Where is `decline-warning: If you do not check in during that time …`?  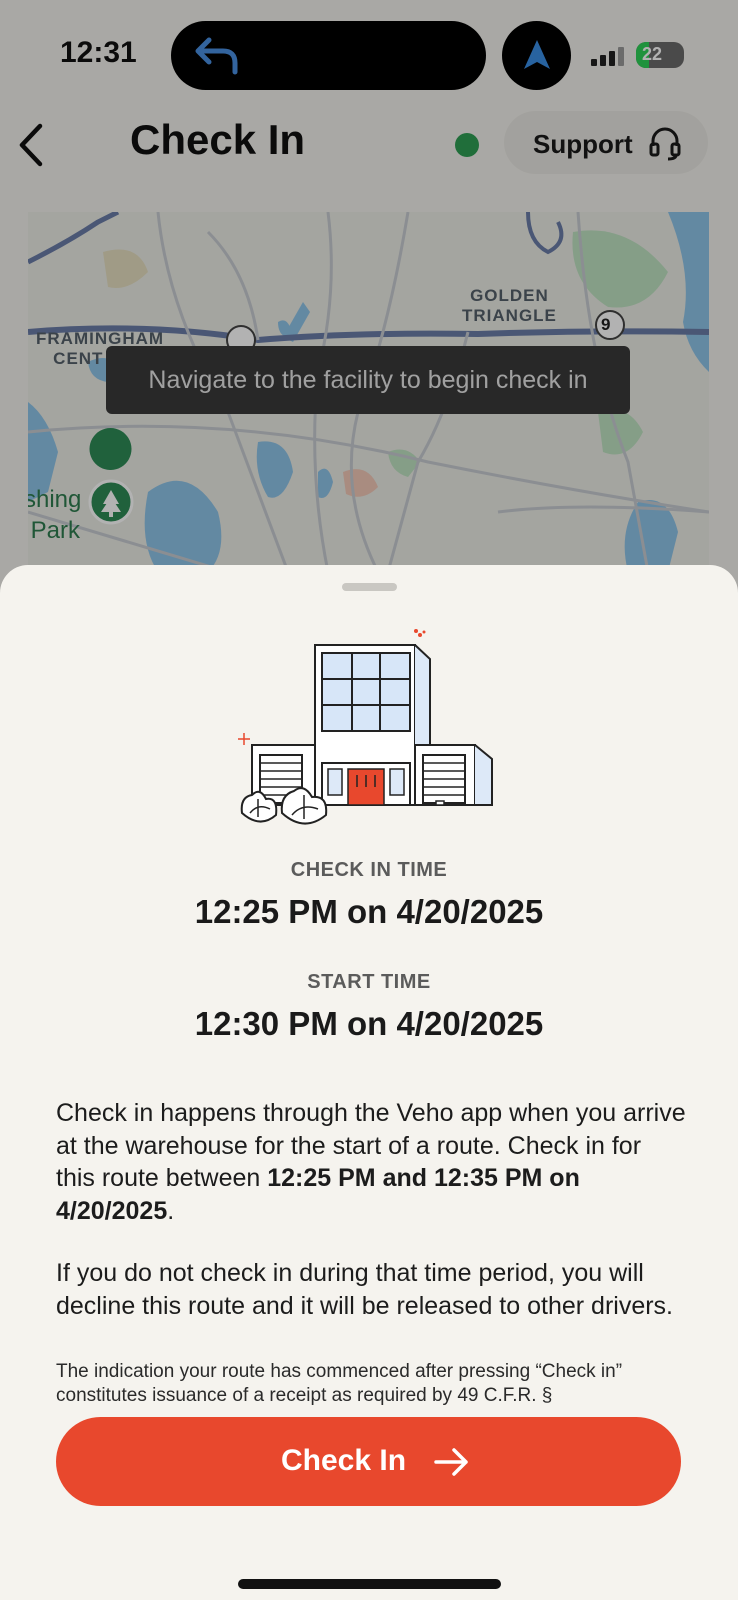
decline-warning: If you do not check in during that time … is located at coordinates (364, 1289).